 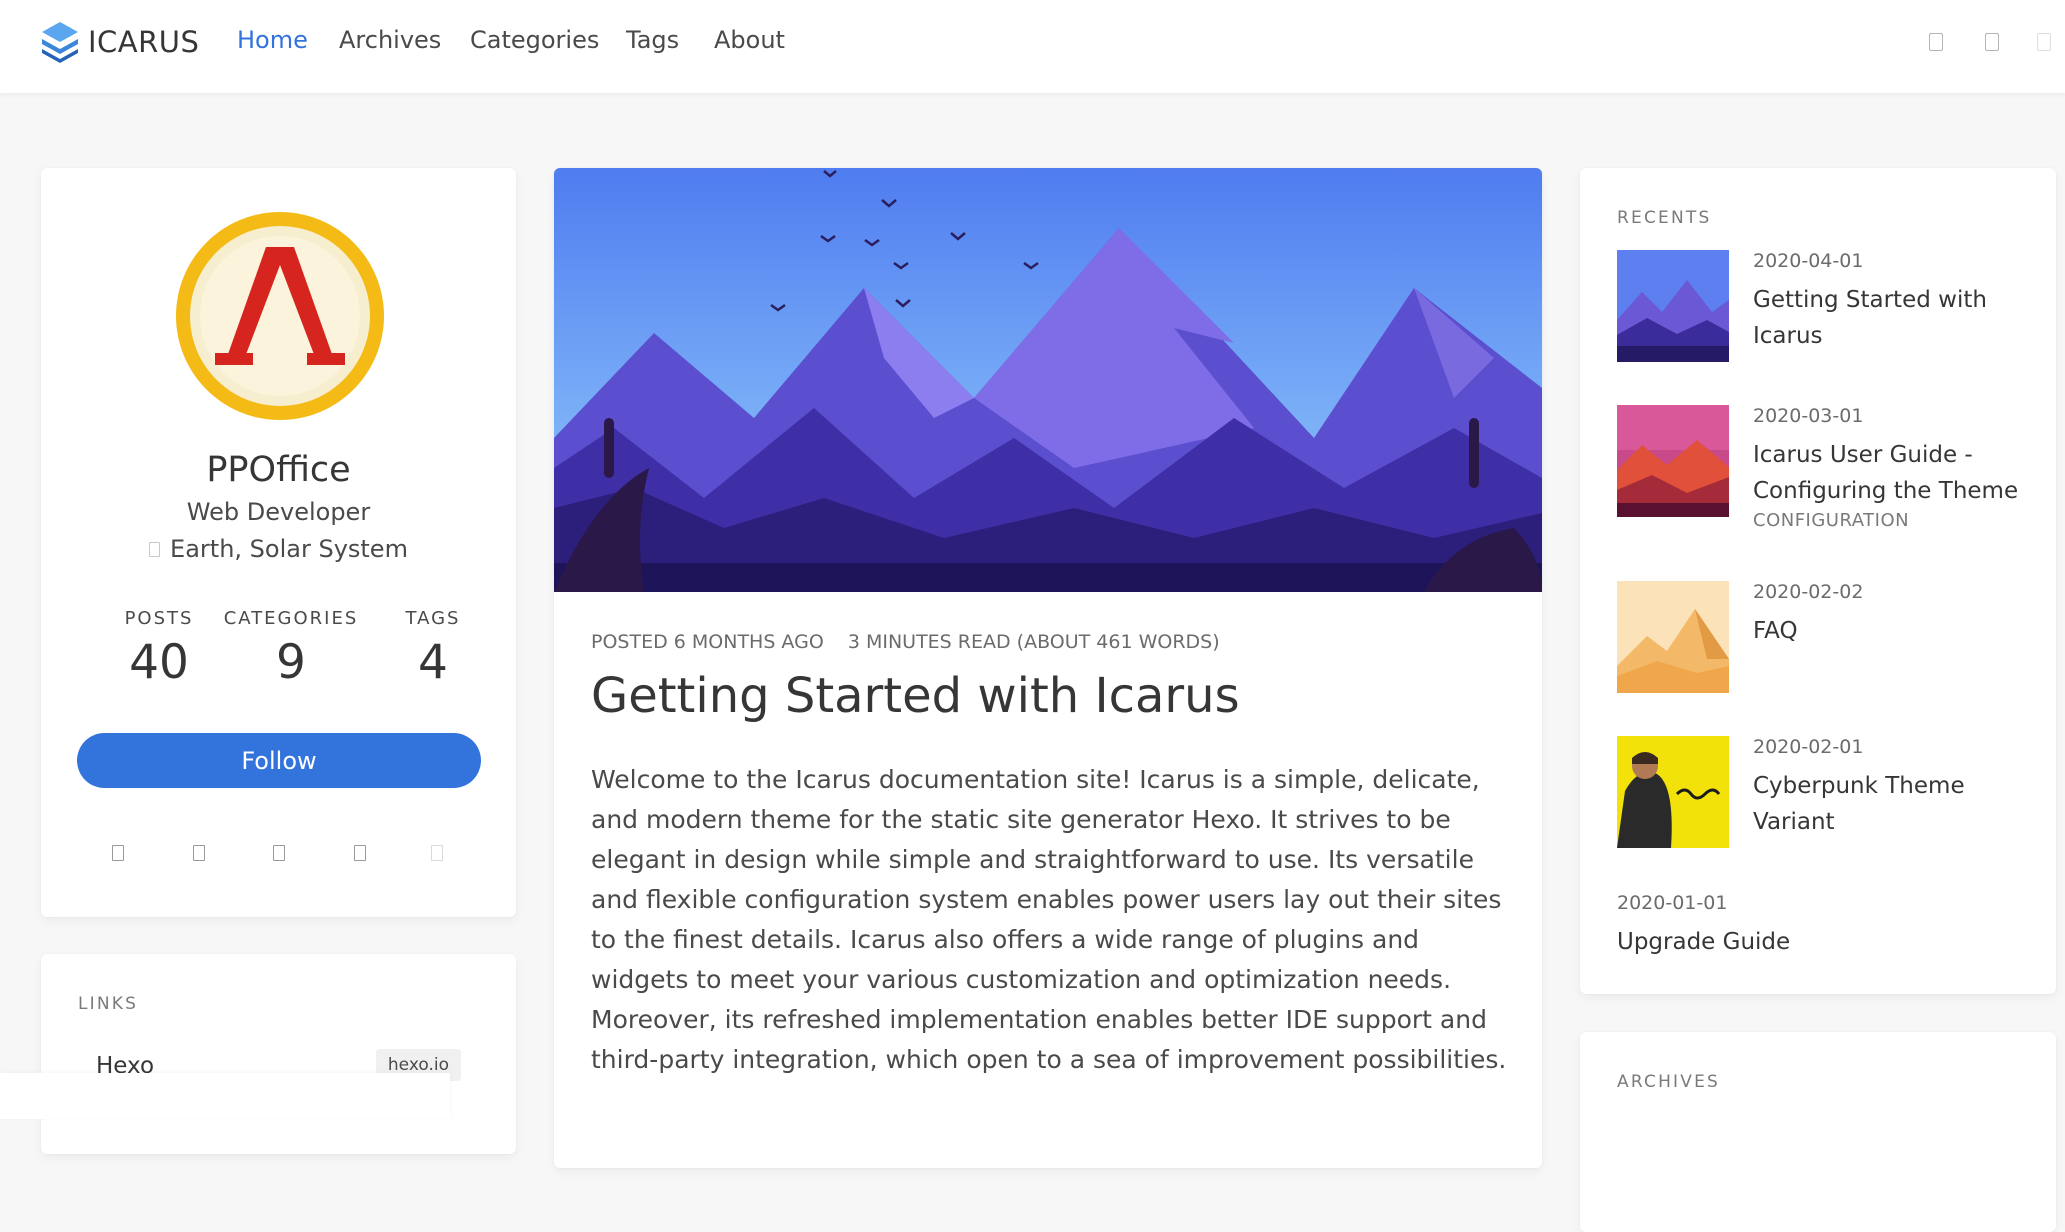 I want to click on nav-home: Home, so click(x=272, y=40).